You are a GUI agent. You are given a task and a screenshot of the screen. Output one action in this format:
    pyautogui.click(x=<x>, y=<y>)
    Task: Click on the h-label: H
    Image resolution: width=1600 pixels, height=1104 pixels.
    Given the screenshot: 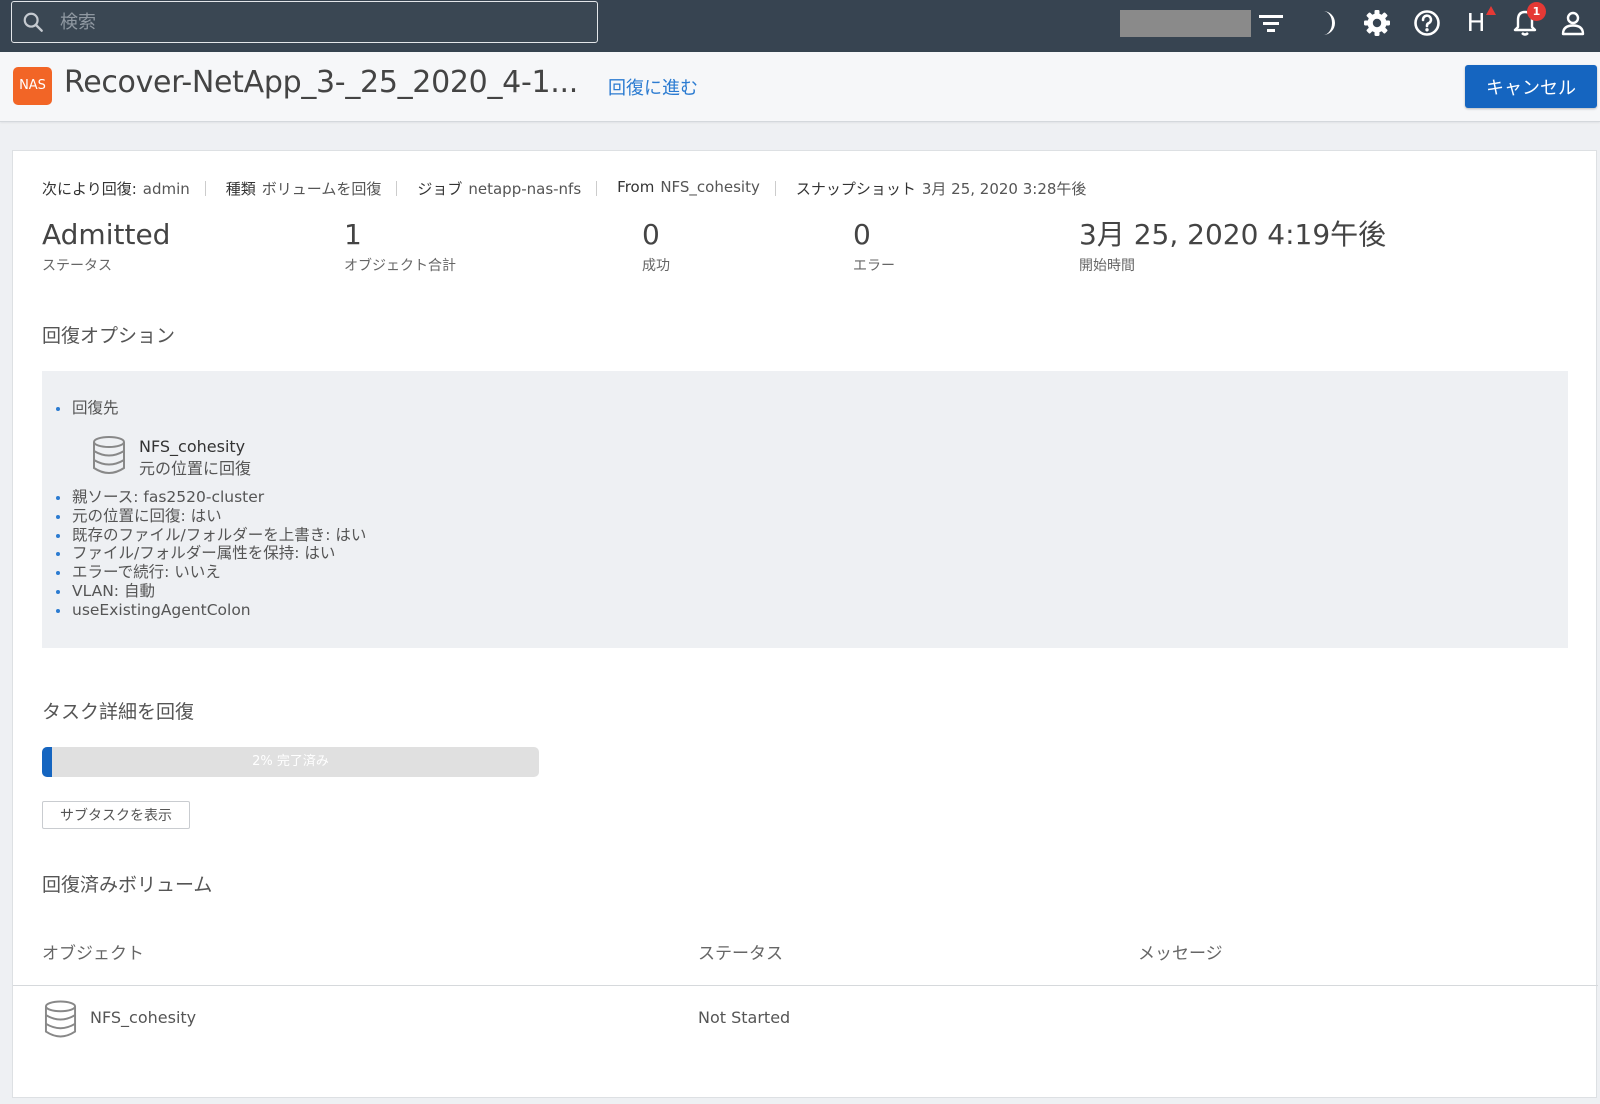 What is the action you would take?
    pyautogui.click(x=1476, y=22)
    